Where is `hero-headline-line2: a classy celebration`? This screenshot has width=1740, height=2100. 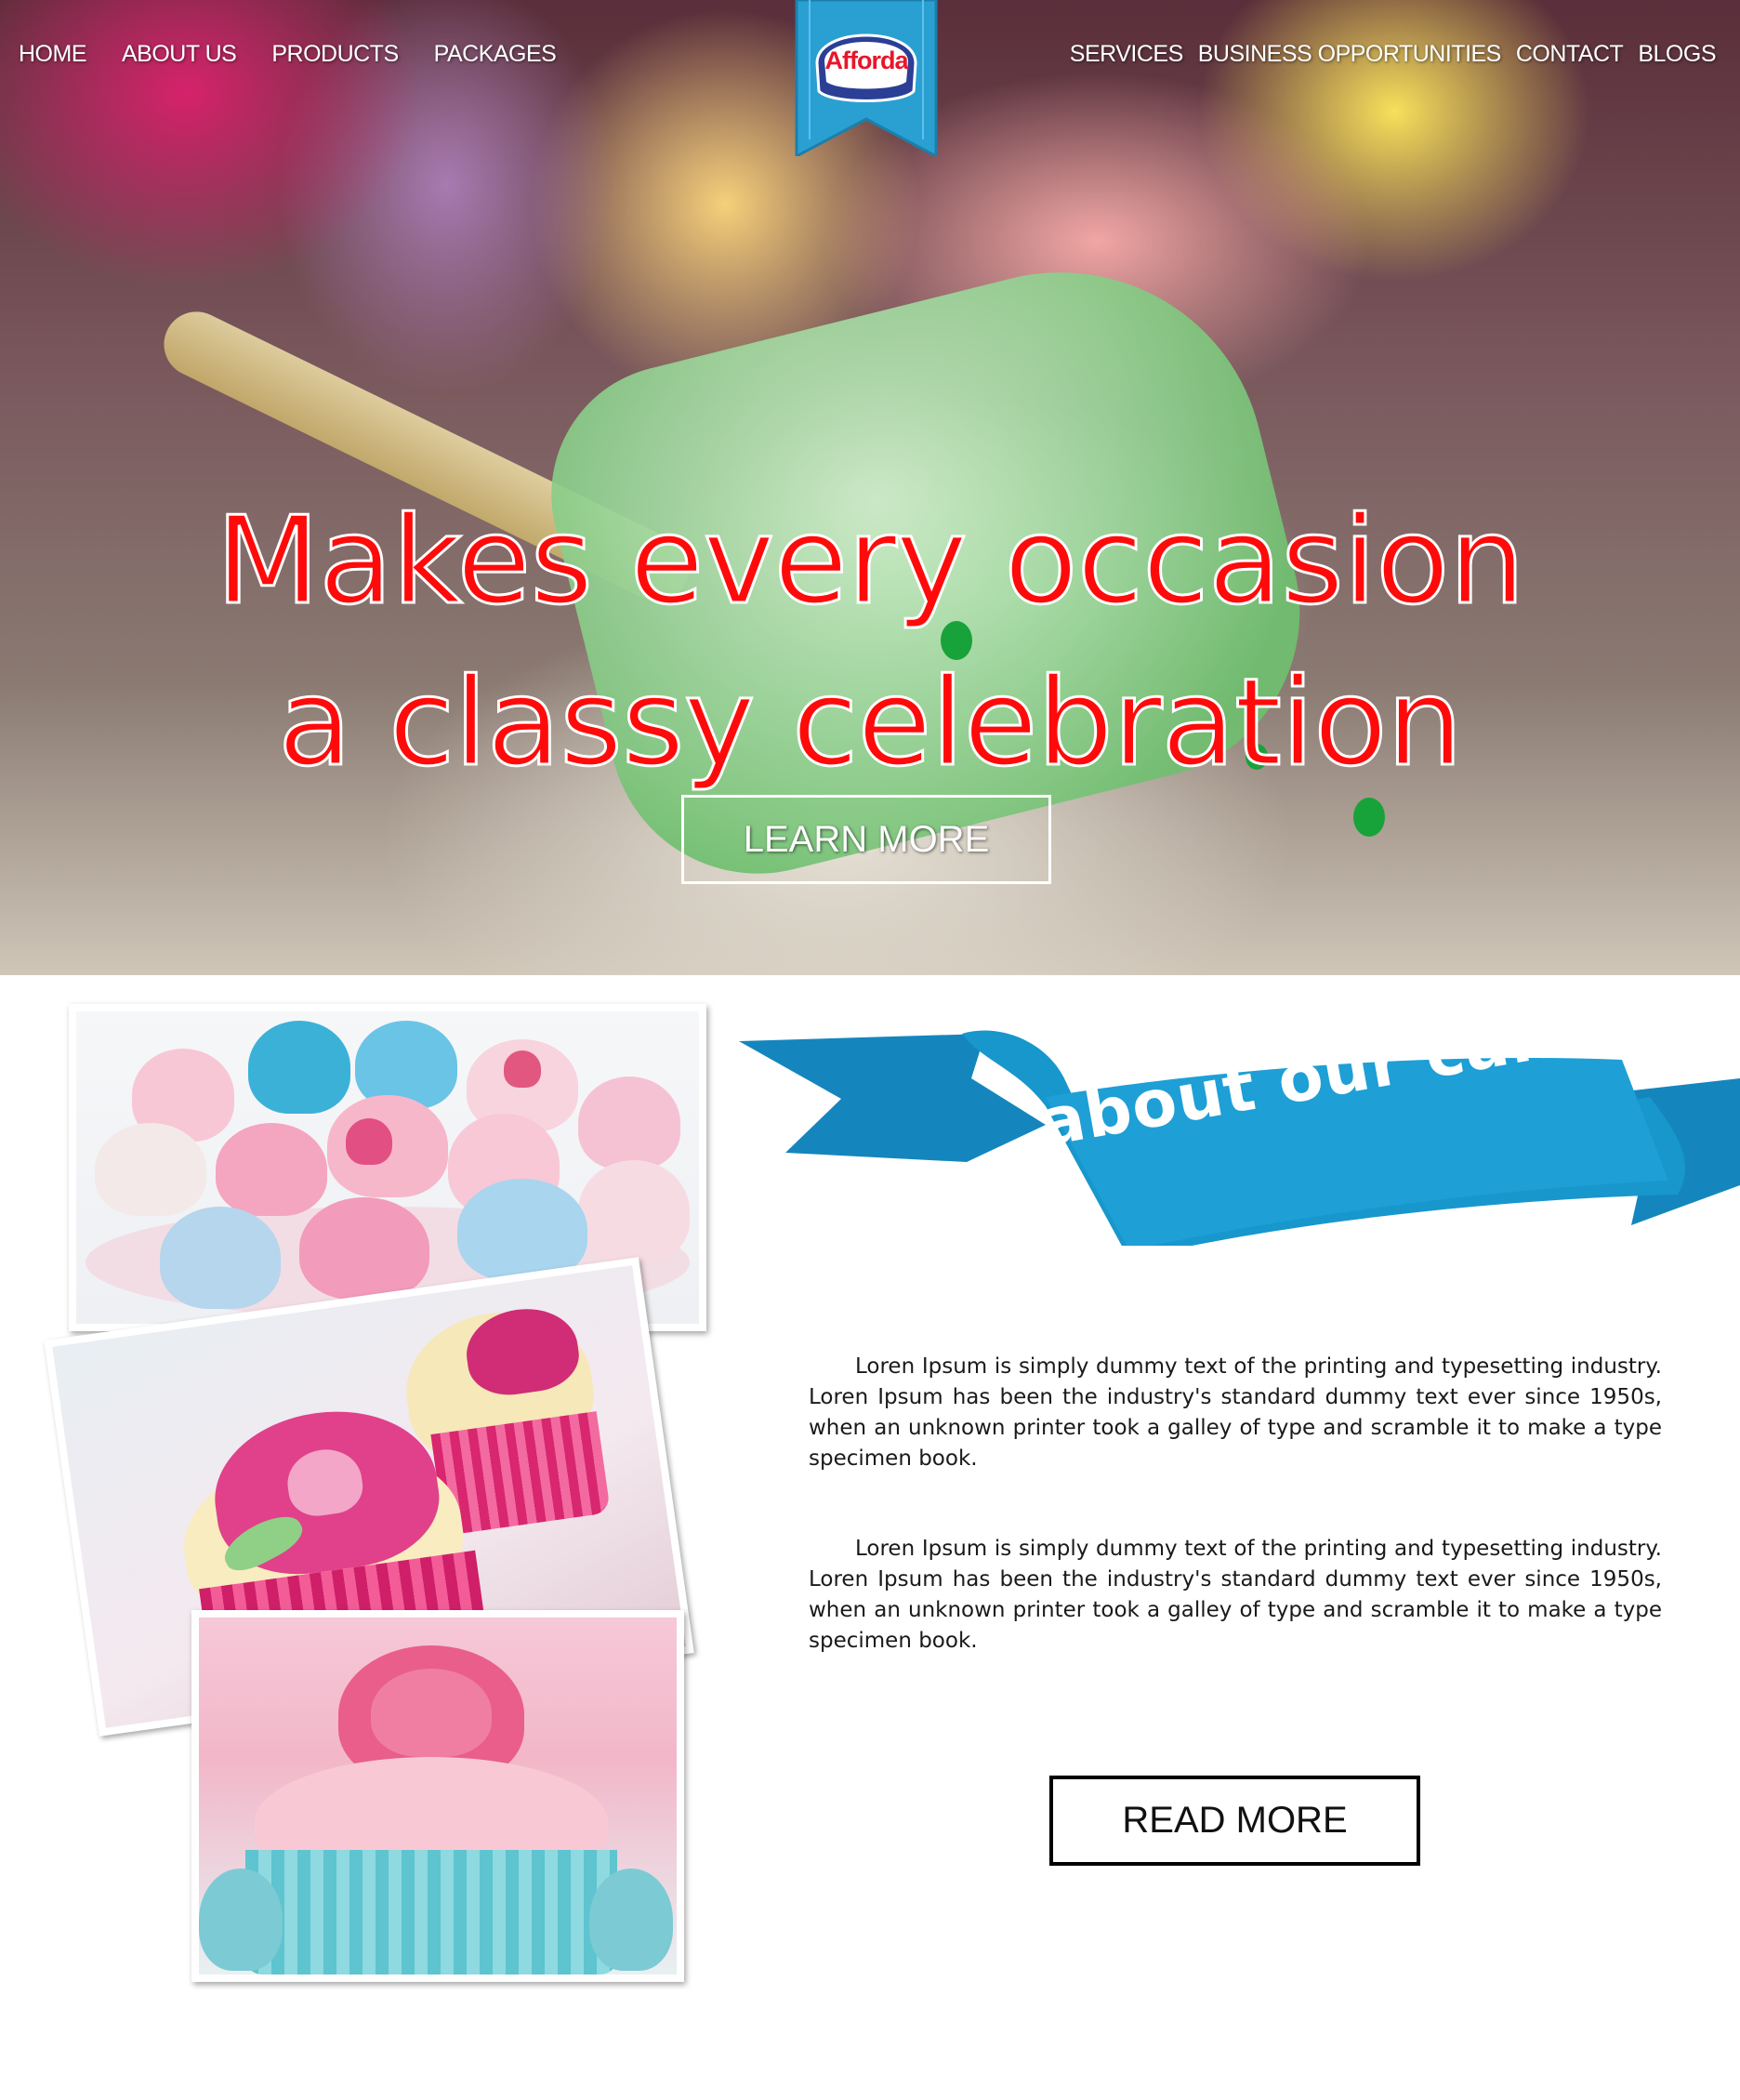
hero-headline-line2: a classy celebration is located at coordinates (870, 722).